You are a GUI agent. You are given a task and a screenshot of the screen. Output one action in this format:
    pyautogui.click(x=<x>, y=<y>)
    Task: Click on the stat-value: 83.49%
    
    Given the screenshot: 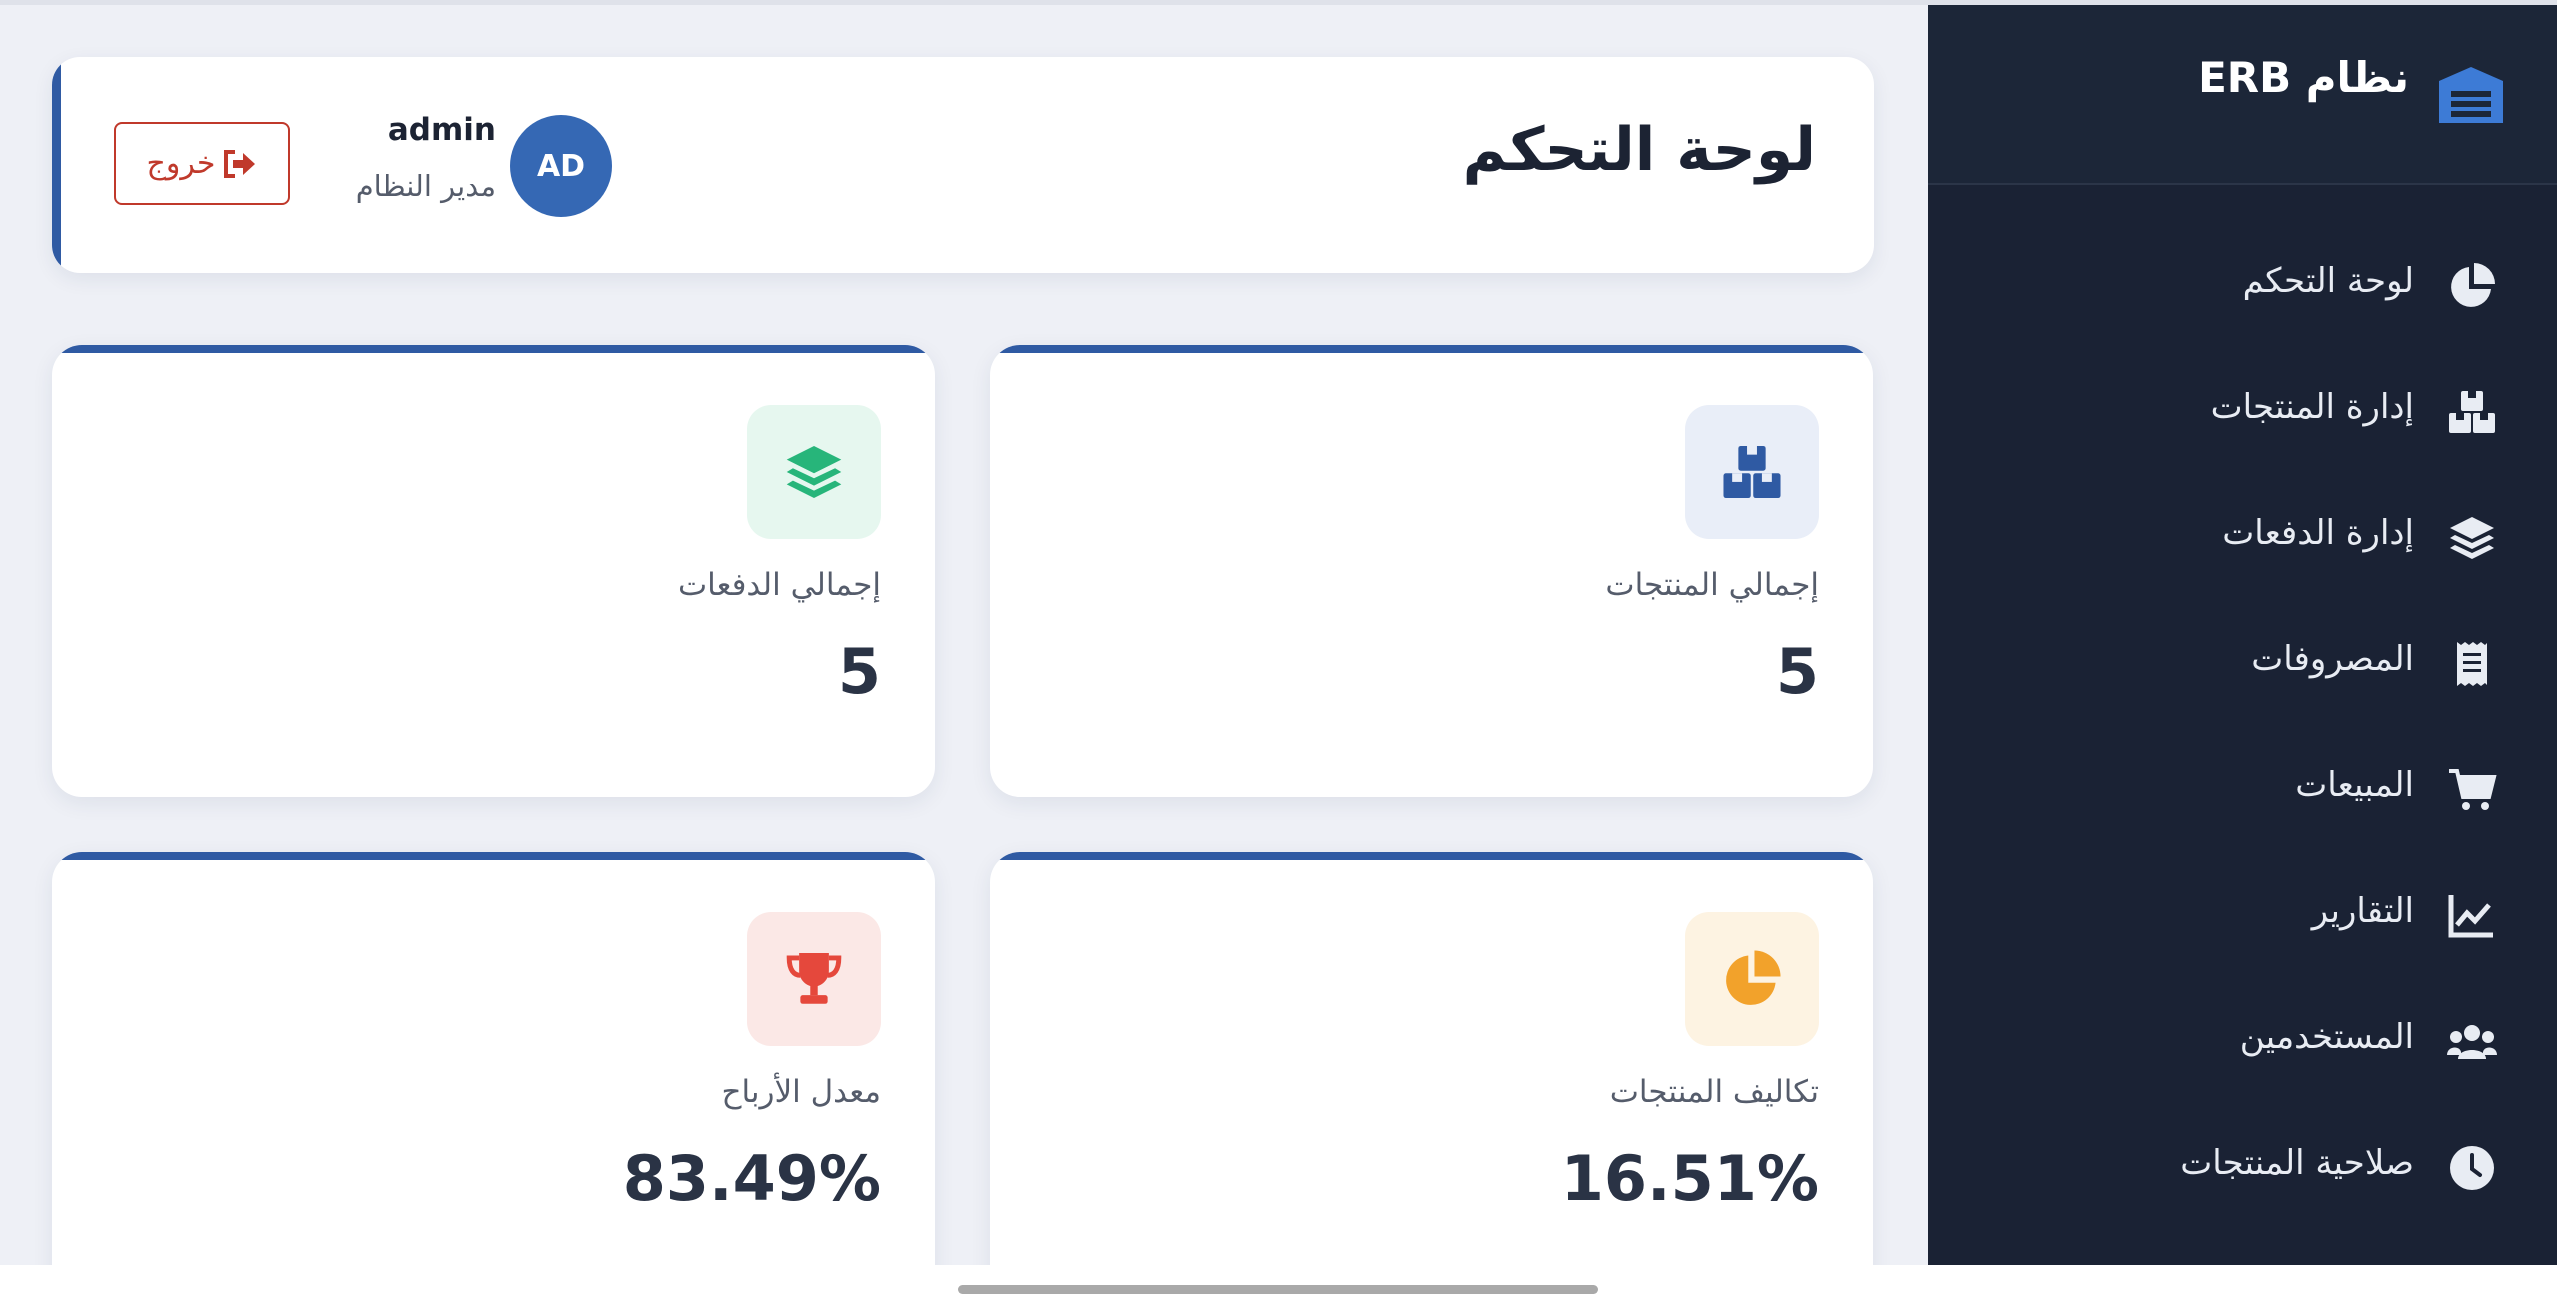 What is the action you would take?
    pyautogui.click(x=751, y=1178)
    